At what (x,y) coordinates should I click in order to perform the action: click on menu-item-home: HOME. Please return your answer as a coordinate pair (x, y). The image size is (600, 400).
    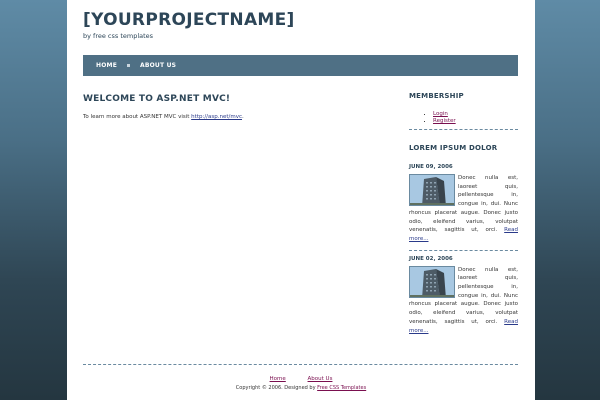
    Looking at the image, I should click on (106, 65).